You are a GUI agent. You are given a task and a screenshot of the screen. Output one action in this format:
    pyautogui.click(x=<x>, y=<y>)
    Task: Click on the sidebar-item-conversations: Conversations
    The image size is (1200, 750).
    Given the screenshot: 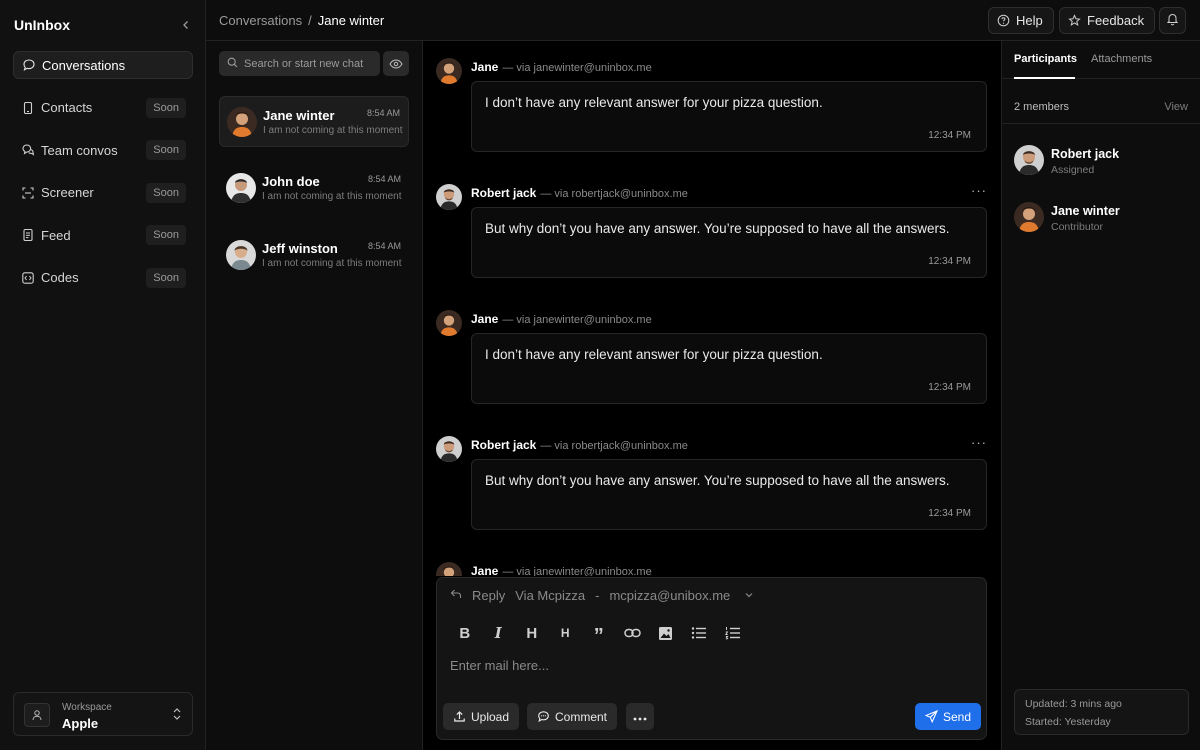 What is the action you would take?
    pyautogui.click(x=103, y=65)
    